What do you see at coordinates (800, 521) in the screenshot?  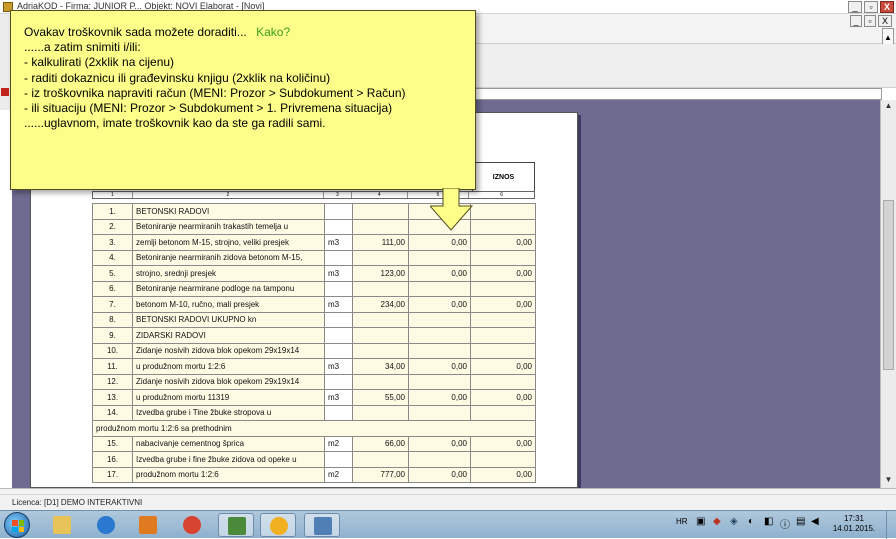 I see `tray-network-icon: ▤` at bounding box center [800, 521].